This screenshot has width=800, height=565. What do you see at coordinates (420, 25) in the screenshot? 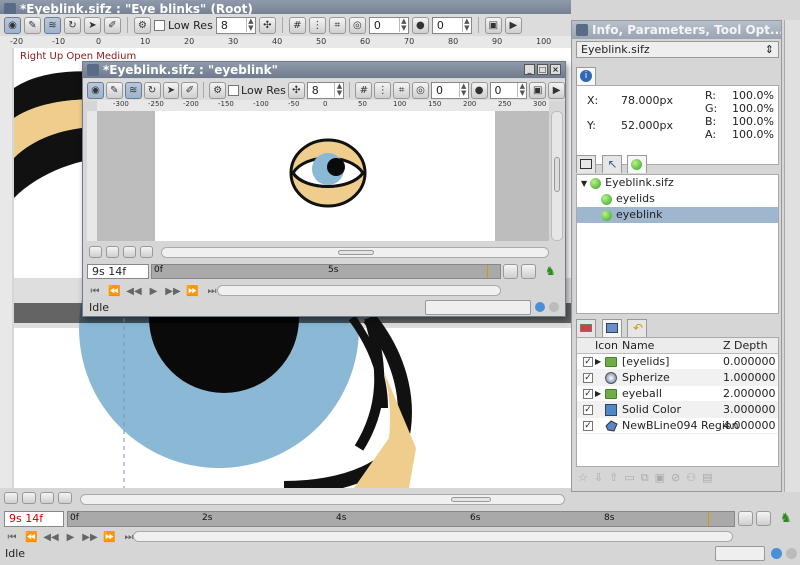
I see `onion-icon: ●` at bounding box center [420, 25].